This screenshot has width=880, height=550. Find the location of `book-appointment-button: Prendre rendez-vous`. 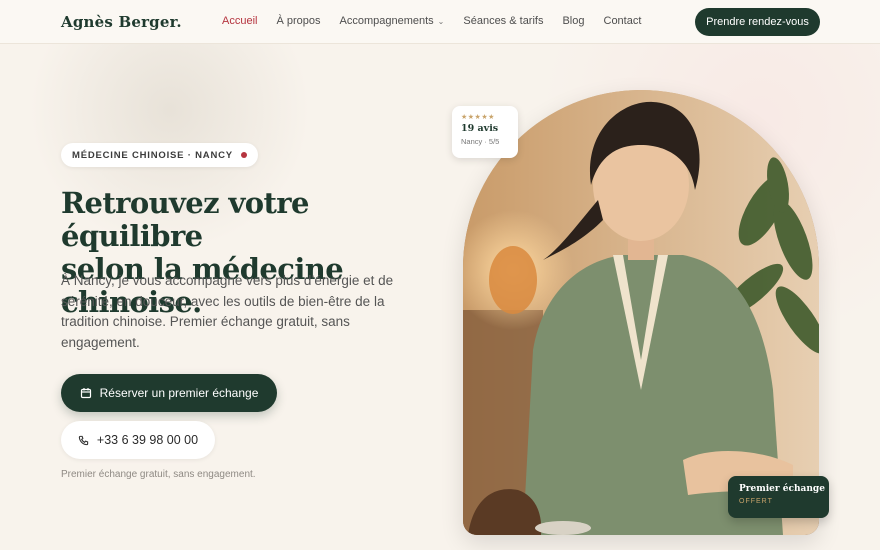

book-appointment-button: Prendre rendez-vous is located at coordinates (757, 22).